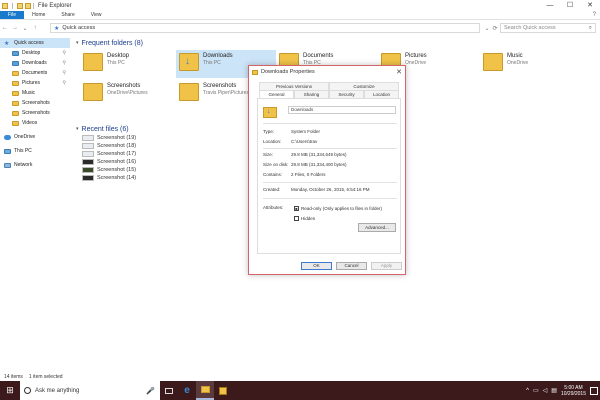 Image resolution: width=600 pixels, height=400 pixels. What do you see at coordinates (495, 28) in the screenshot?
I see `refresh-button: ⟳` at bounding box center [495, 28].